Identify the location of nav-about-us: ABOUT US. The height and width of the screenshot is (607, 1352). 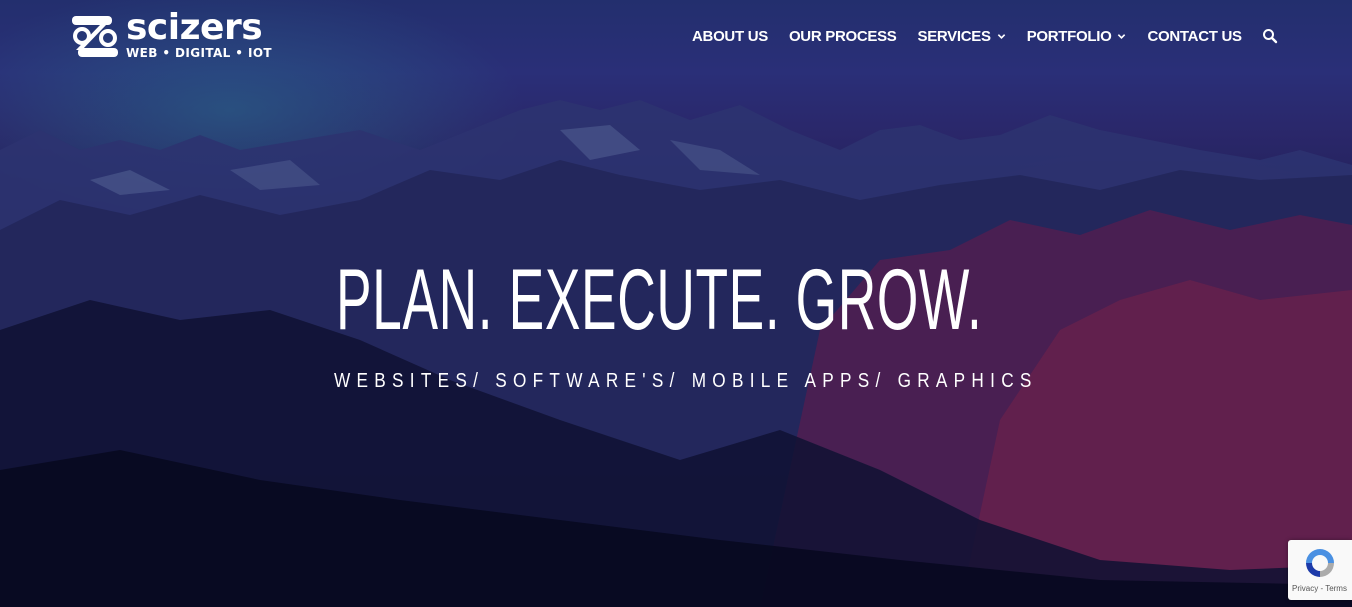
(730, 36).